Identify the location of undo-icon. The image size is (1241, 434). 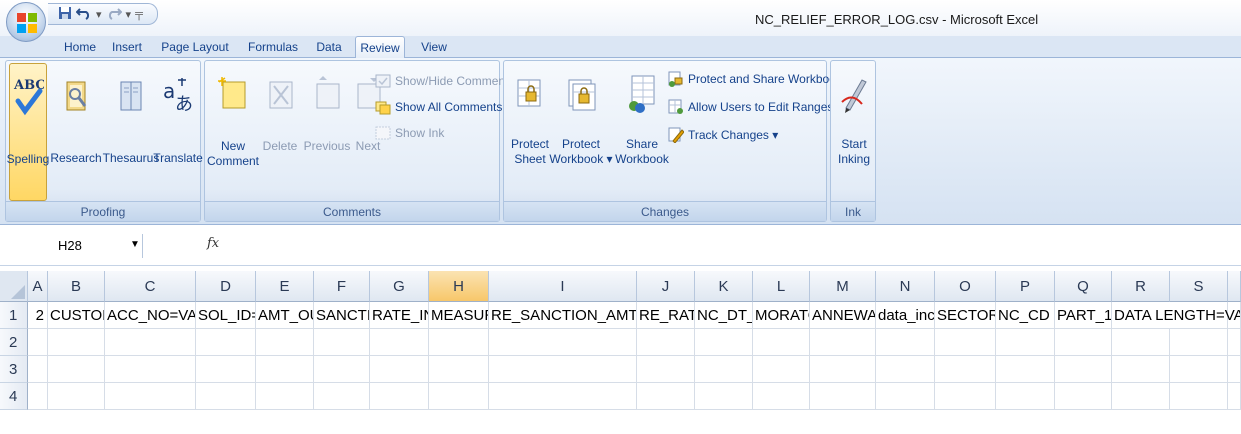
(83, 14).